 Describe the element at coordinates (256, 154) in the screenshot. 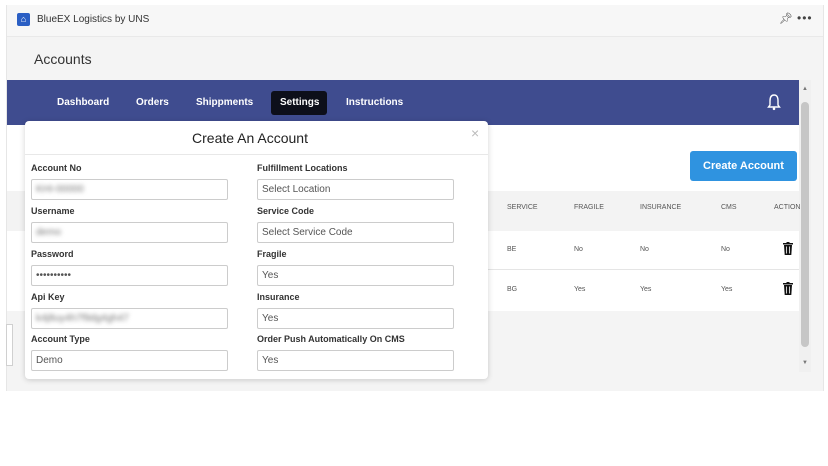

I see `modal-divider` at that location.